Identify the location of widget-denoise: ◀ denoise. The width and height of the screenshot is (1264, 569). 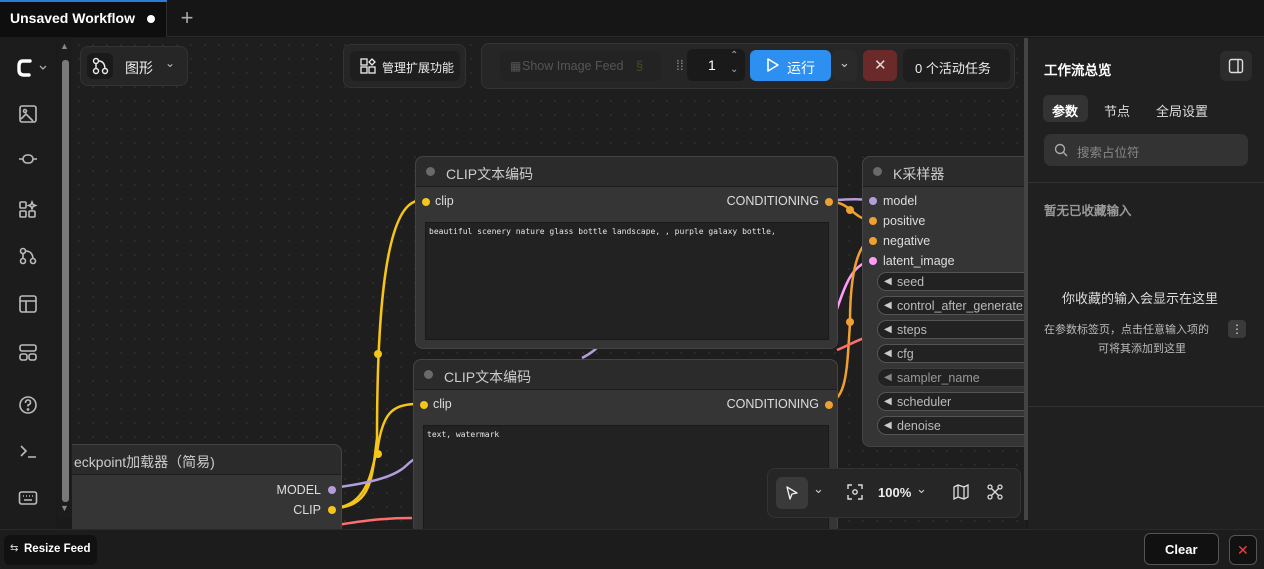
(951, 425).